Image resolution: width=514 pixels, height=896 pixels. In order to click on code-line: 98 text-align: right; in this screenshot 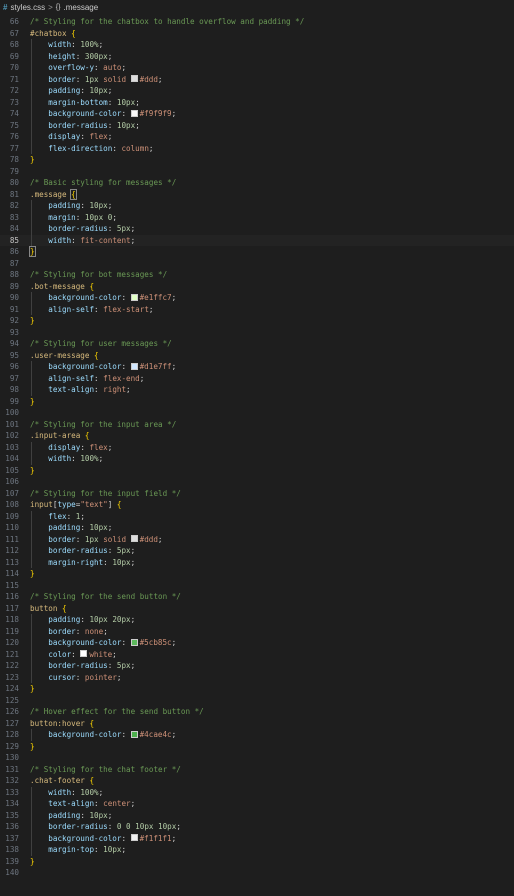, I will do `click(257, 390)`.